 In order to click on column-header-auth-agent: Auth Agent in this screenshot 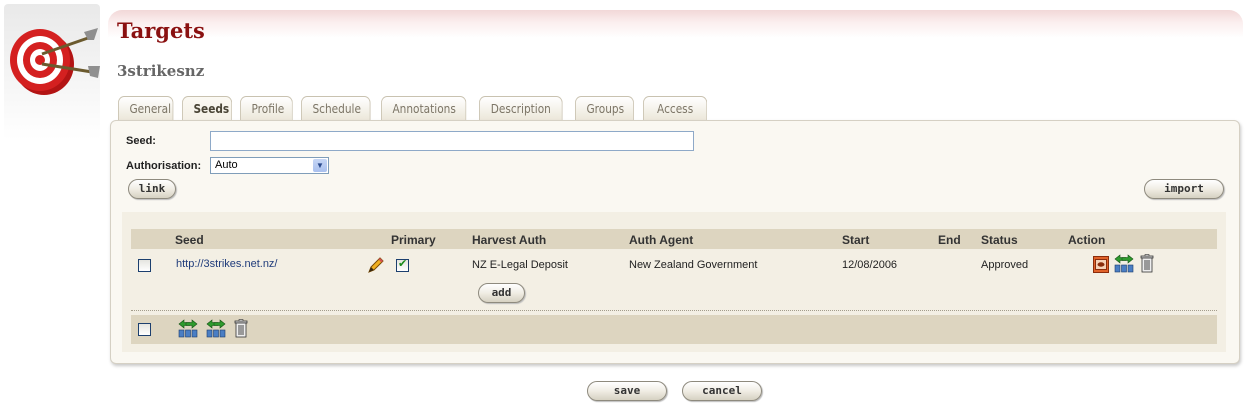, I will do `click(661, 240)`.